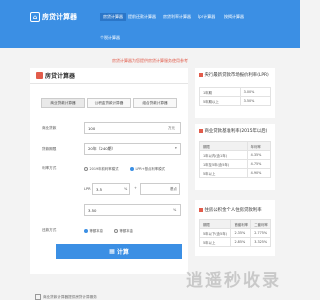  Describe the element at coordinates (206, 17) in the screenshot. I see `nav-item-lpr: lpr计算器` at that location.